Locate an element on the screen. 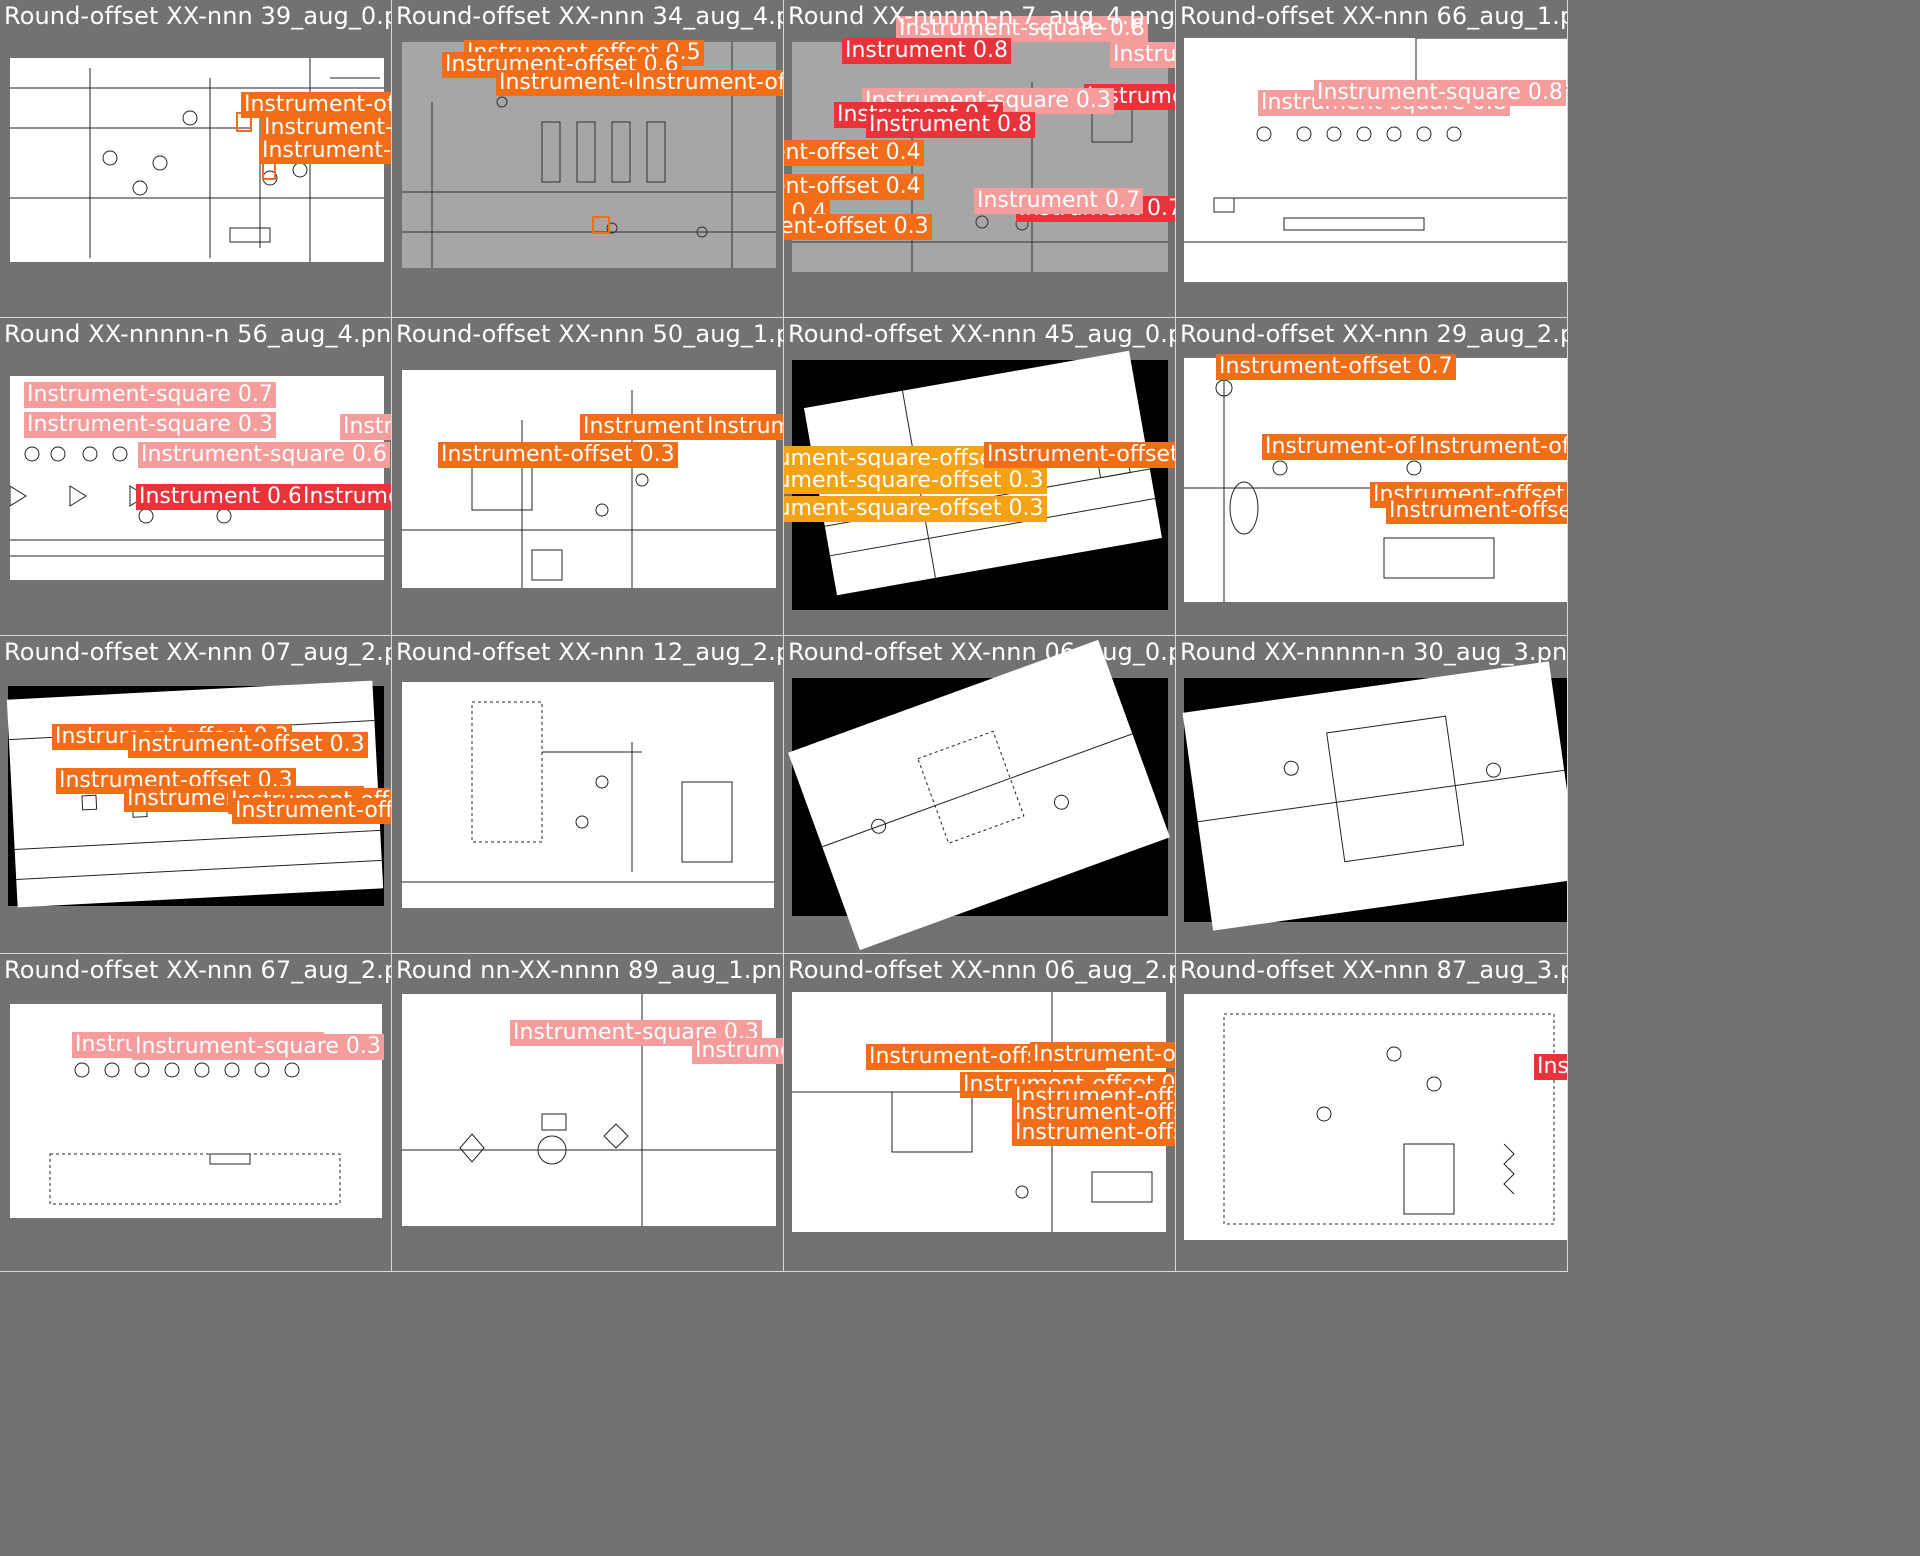  tile-title: Round nn-XX-nnnn 89_aug_1.png is located at coordinates (590, 970).